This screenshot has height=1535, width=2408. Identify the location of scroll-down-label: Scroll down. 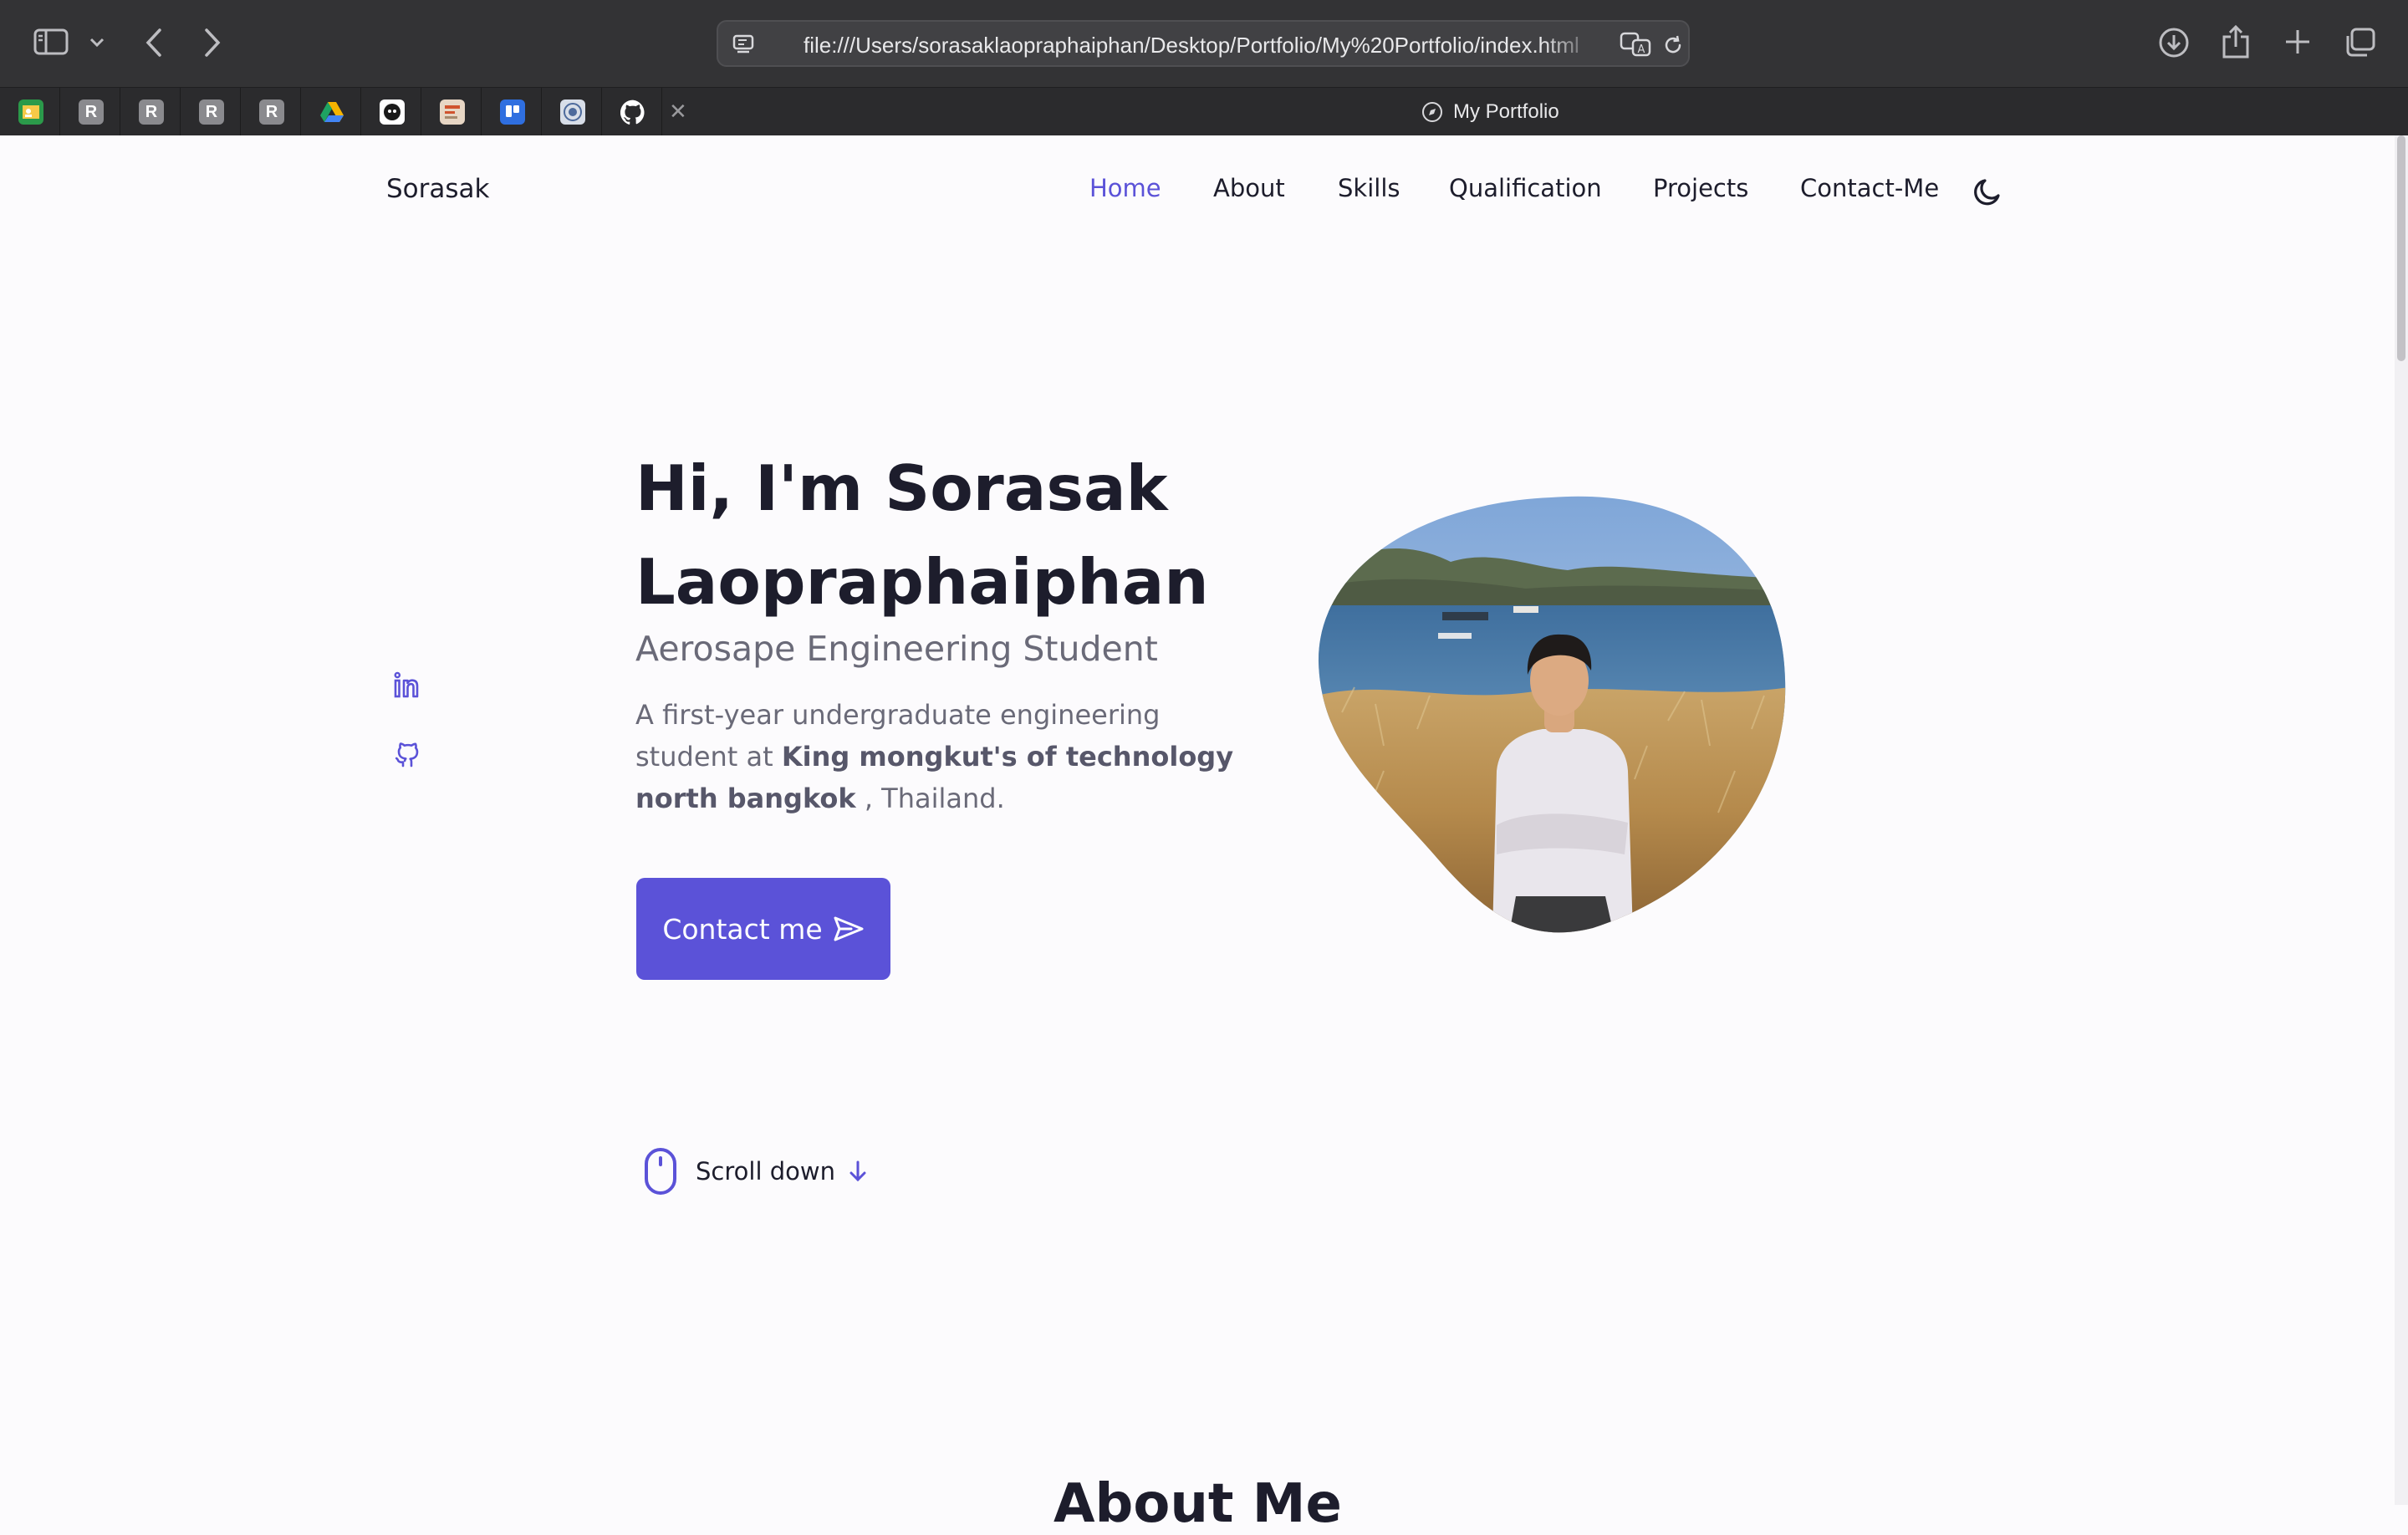
(766, 1171).